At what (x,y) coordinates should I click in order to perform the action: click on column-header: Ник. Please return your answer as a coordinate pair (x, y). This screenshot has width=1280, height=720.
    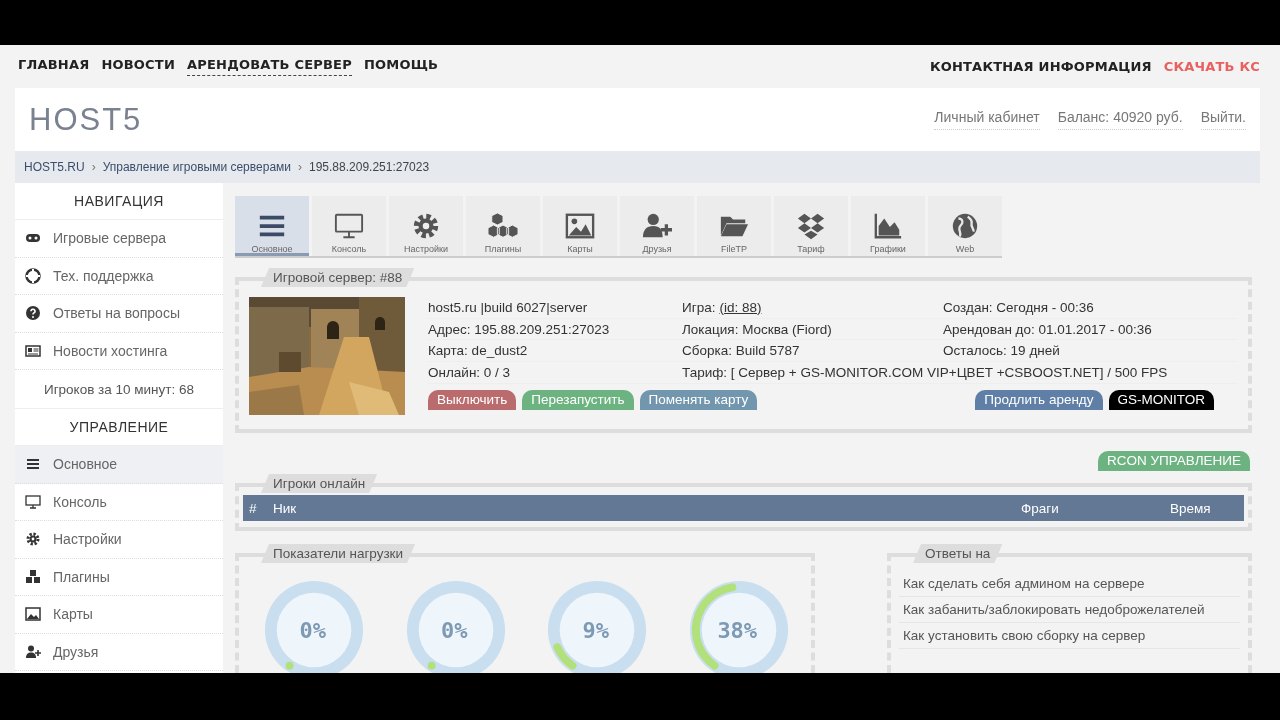
    Looking at the image, I should click on (285, 508).